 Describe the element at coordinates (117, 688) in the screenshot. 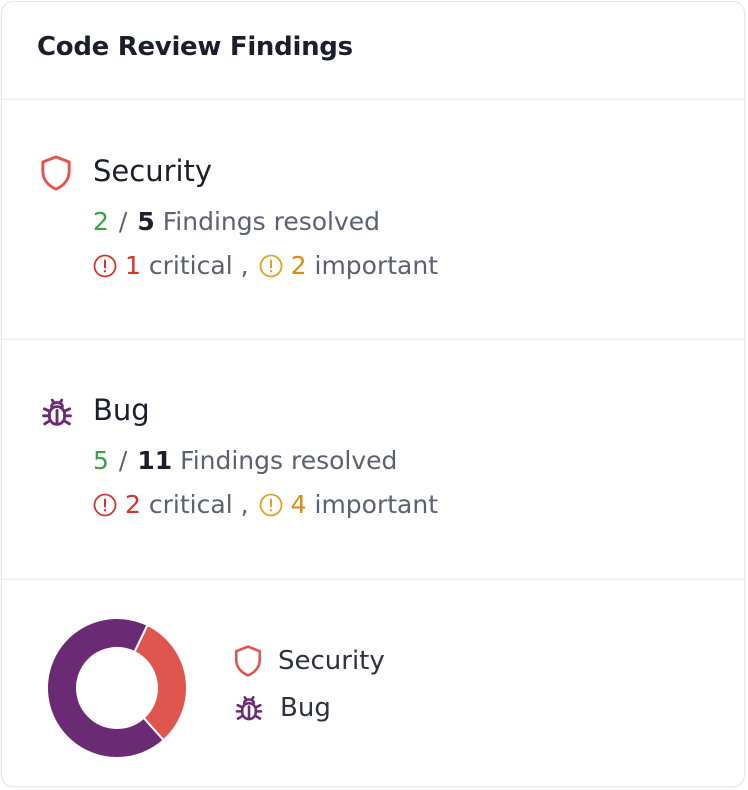

I see `donut-chart` at that location.